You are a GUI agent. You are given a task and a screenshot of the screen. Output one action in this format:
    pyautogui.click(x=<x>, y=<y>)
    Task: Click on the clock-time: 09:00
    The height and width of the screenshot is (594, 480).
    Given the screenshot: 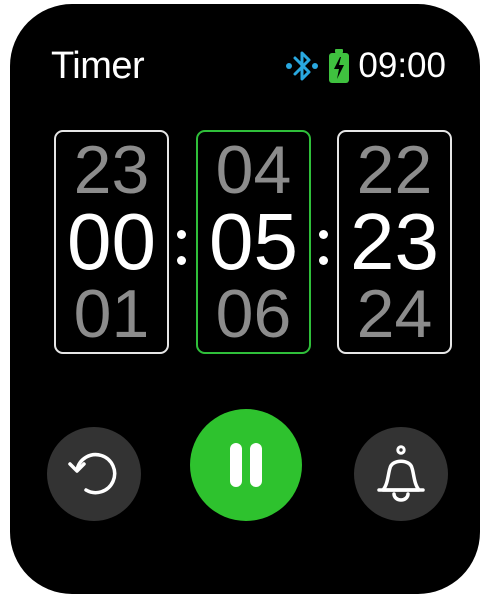 What is the action you would take?
    pyautogui.click(x=402, y=65)
    